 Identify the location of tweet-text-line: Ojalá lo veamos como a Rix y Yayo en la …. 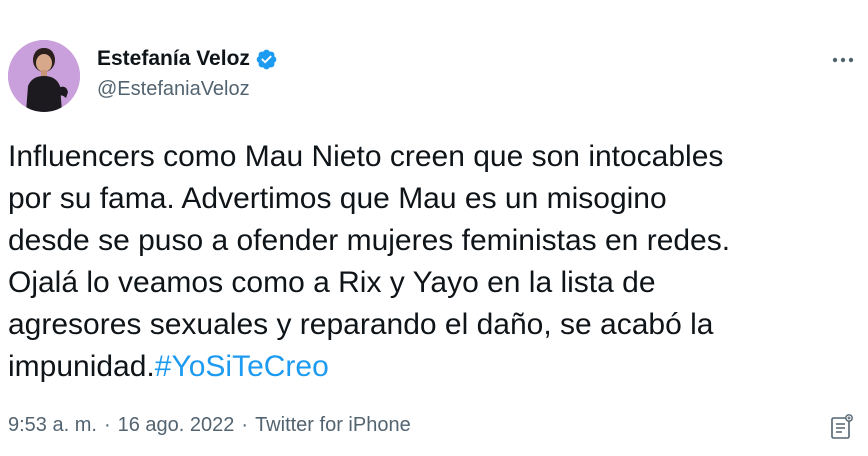
(332, 282).